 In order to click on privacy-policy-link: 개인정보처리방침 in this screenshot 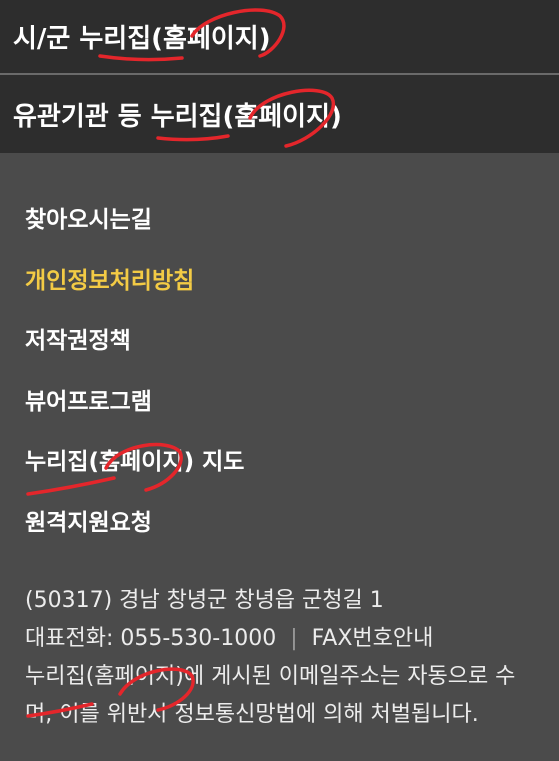, I will do `click(134, 281)`.